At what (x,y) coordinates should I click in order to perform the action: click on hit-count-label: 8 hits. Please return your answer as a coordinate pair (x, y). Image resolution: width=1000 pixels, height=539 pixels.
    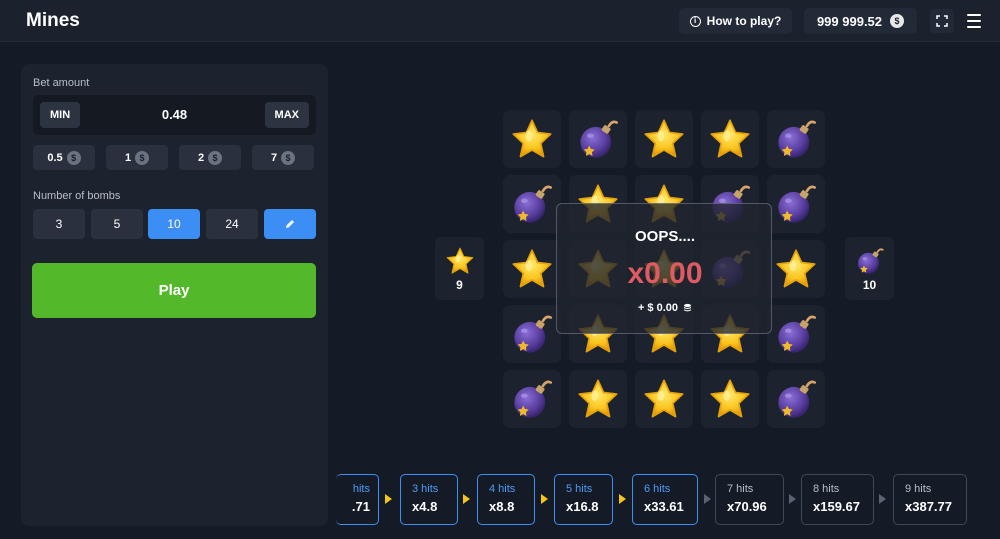
    Looking at the image, I should click on (826, 489).